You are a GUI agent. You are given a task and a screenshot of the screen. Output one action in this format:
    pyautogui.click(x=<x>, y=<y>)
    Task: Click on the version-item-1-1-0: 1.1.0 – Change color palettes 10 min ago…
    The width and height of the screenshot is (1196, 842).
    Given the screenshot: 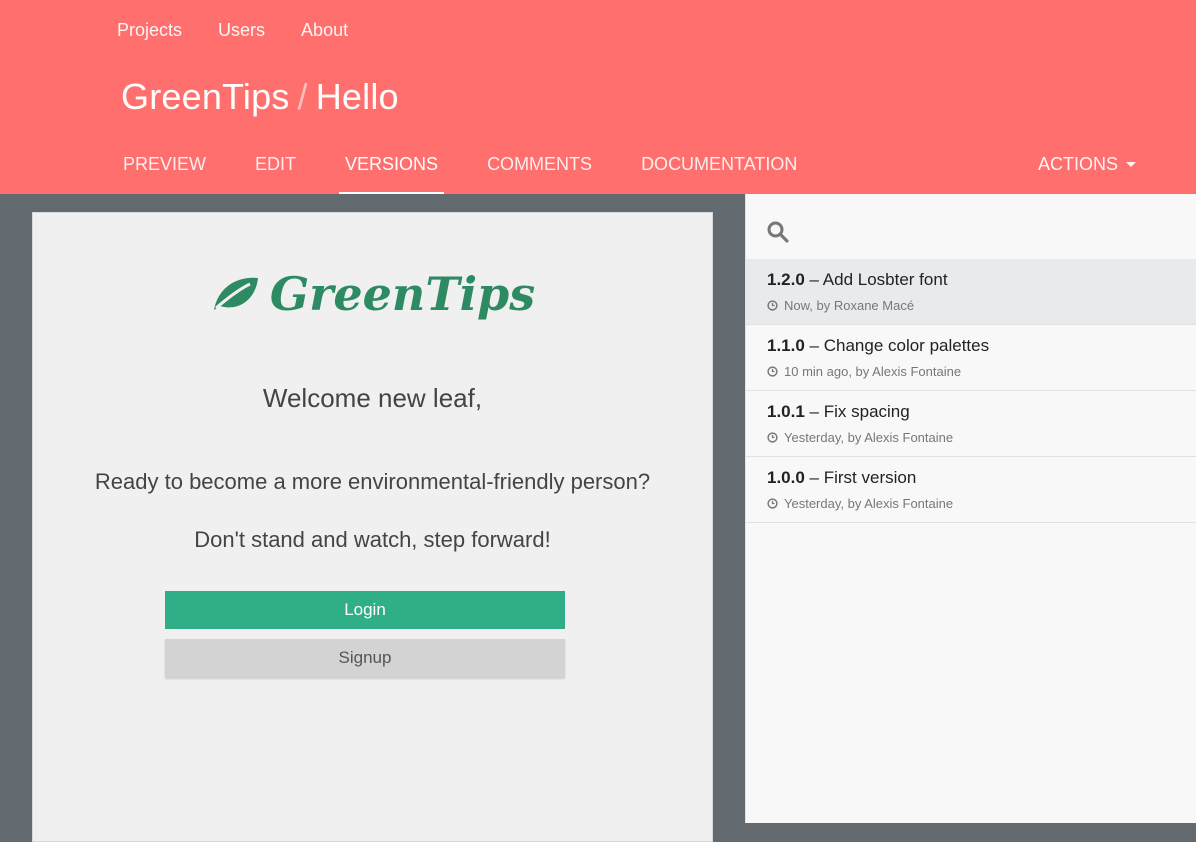 What is the action you would take?
    pyautogui.click(x=971, y=358)
    